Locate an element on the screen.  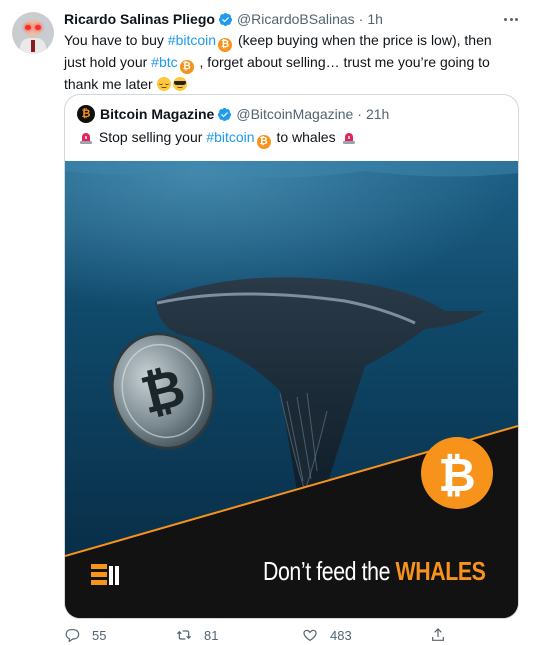
quoted-author-name: Bitcoin Magazine is located at coordinates (157, 114).